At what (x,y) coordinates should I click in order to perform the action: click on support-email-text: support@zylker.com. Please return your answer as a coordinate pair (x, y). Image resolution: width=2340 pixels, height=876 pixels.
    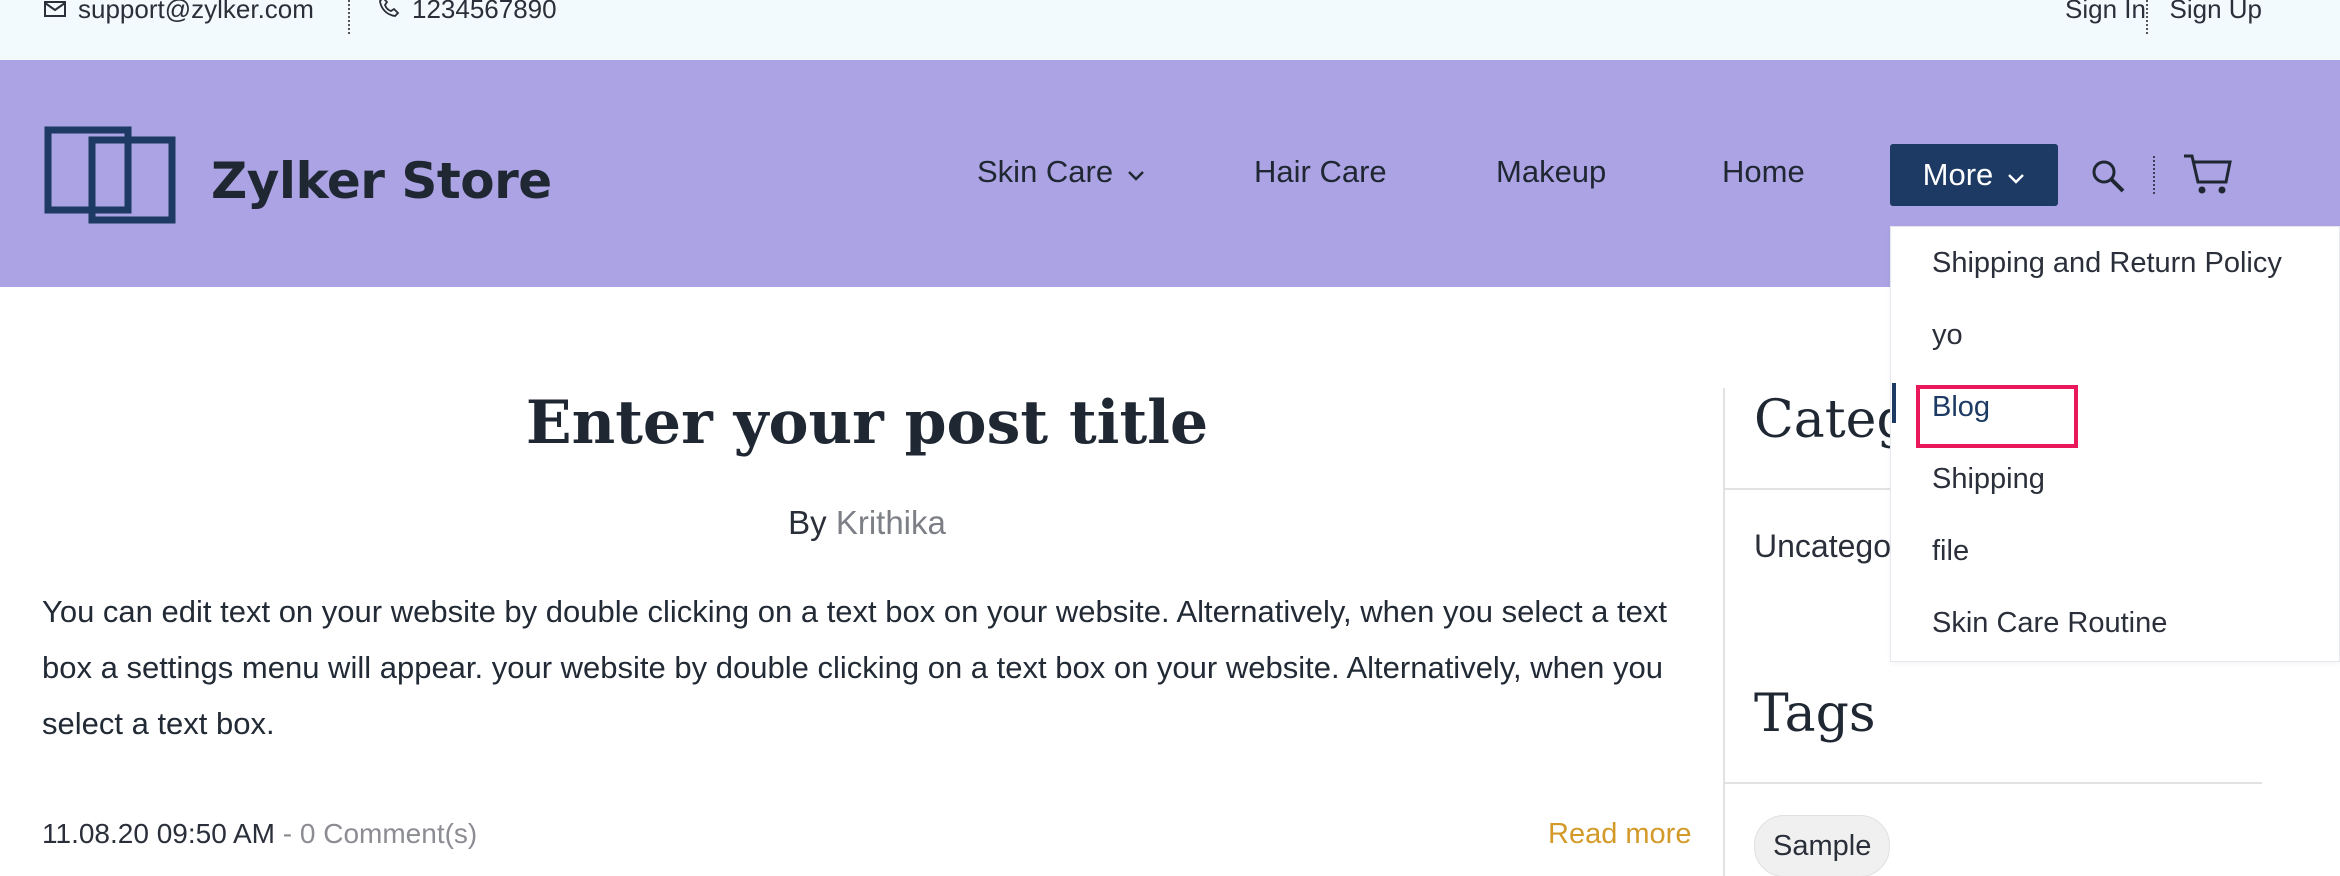
    Looking at the image, I should click on (196, 12).